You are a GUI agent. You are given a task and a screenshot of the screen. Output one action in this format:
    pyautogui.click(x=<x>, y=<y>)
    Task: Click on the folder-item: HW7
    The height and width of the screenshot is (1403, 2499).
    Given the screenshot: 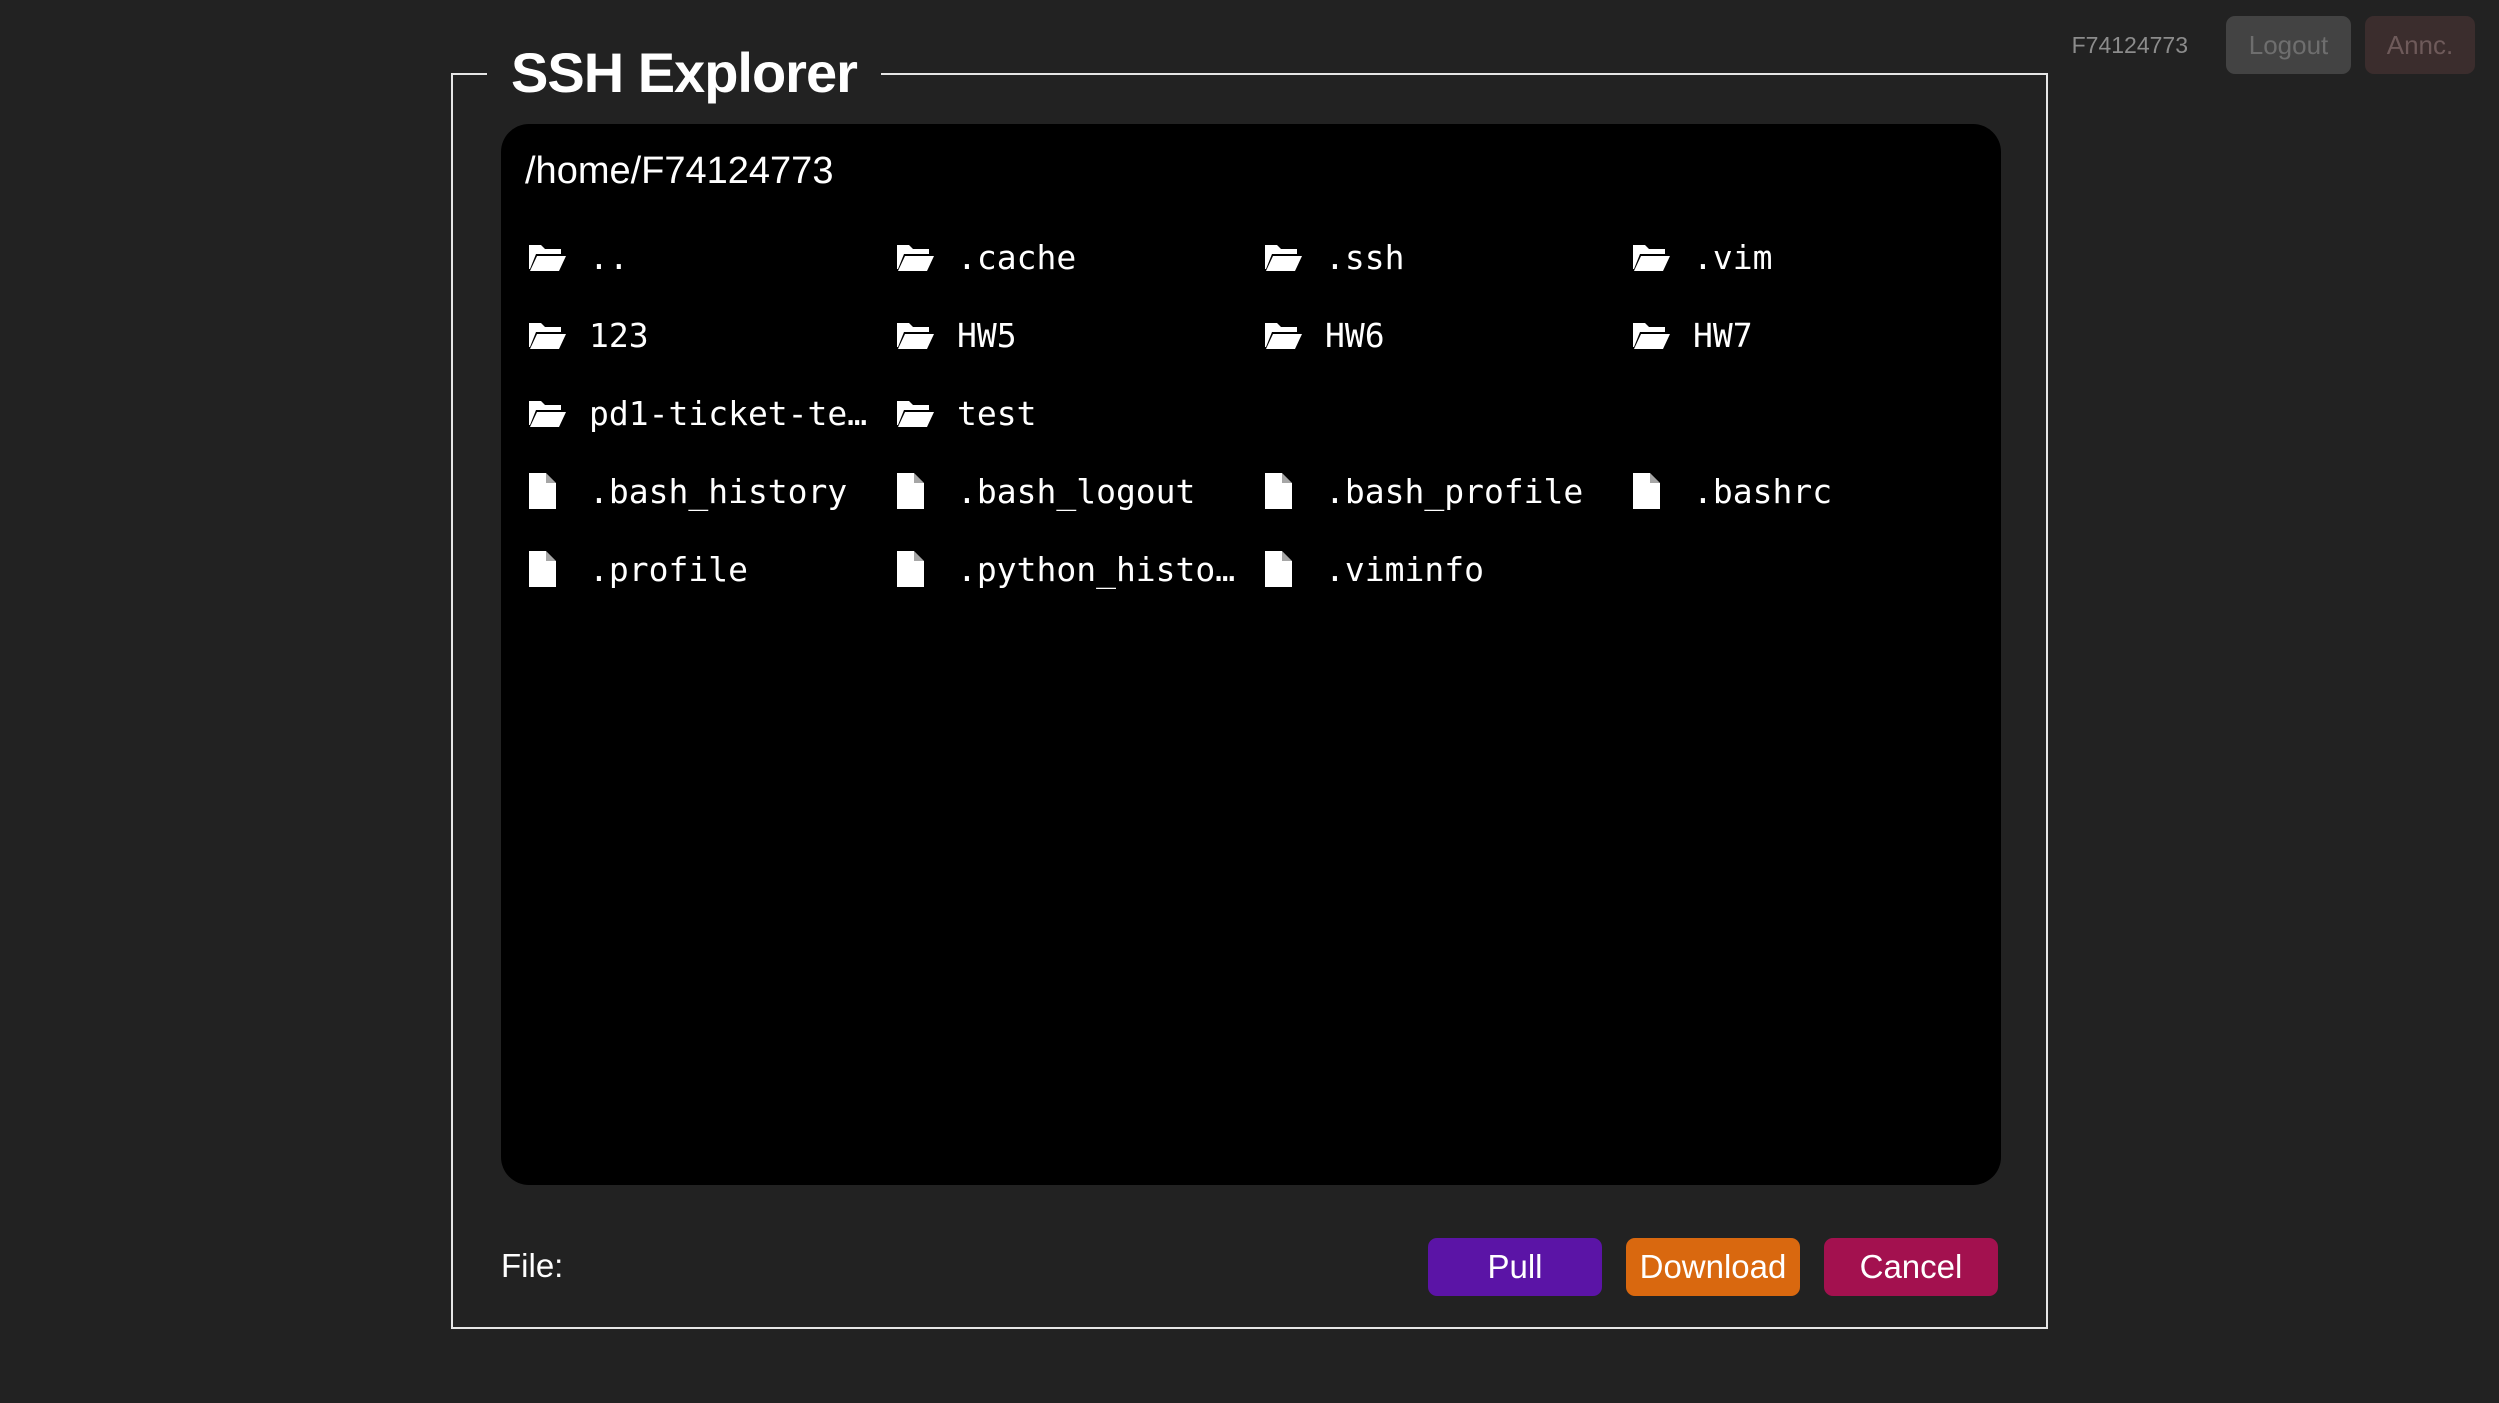 What is the action you would take?
    pyautogui.click(x=1815, y=335)
    